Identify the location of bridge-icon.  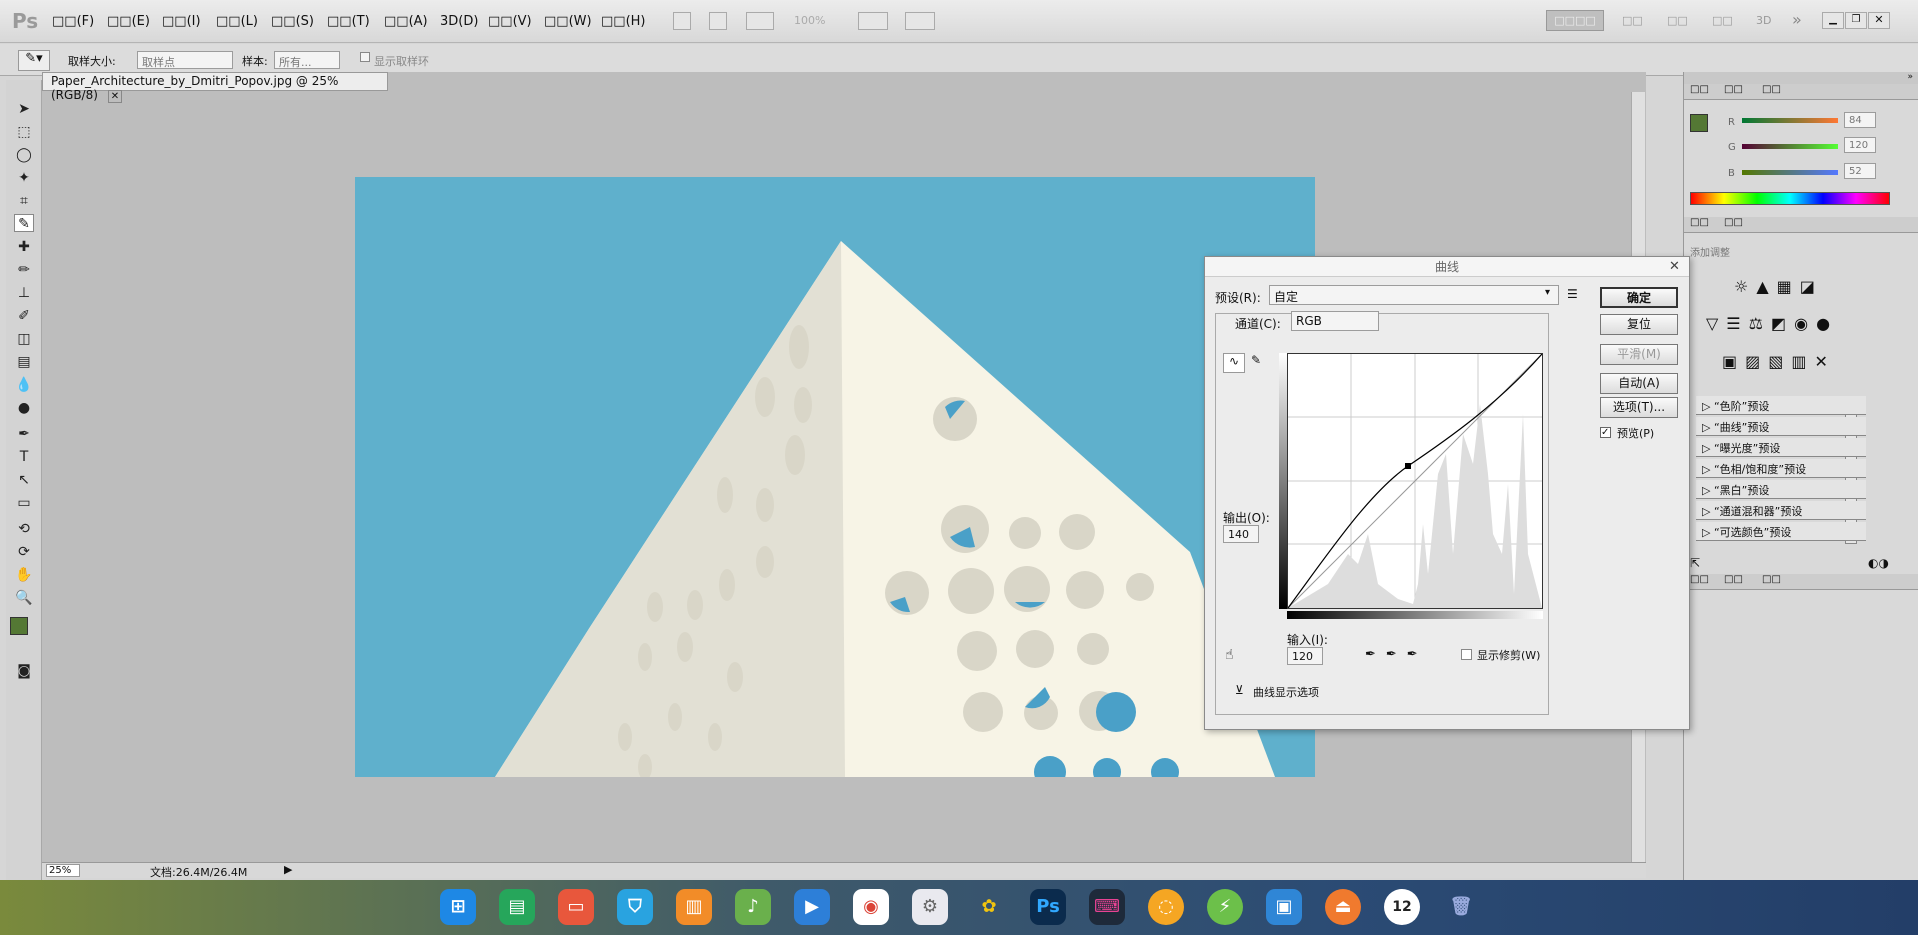
(682, 21).